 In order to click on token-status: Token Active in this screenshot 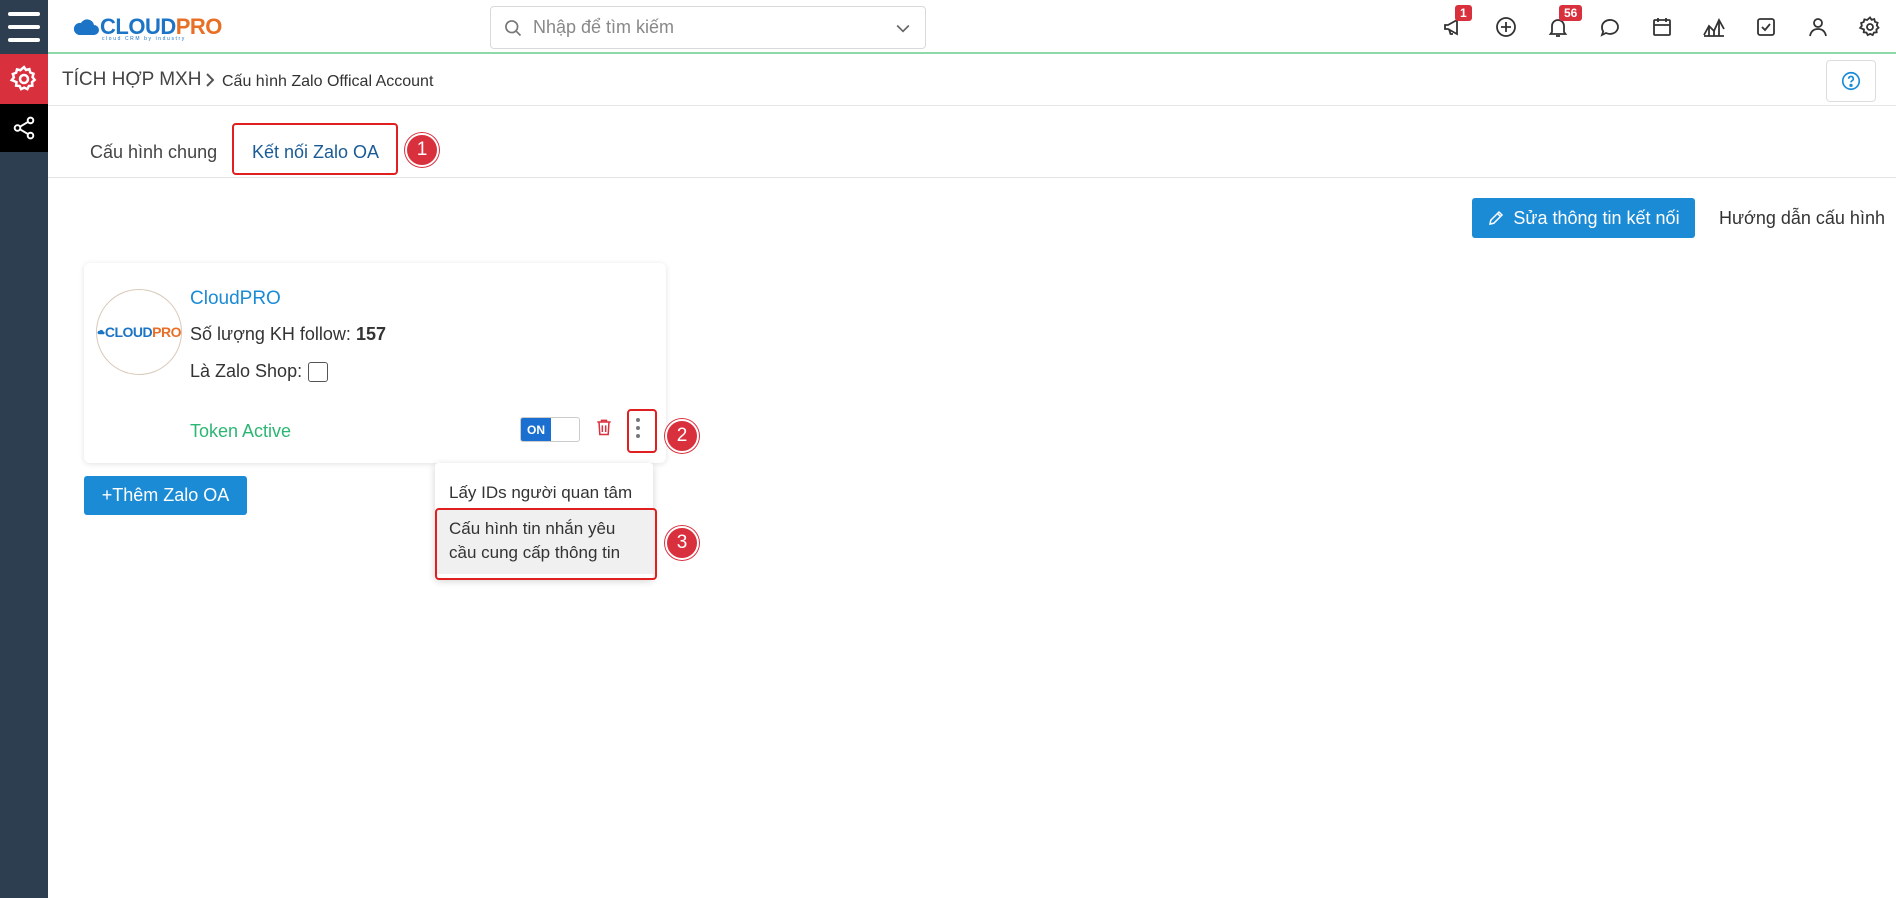, I will do `click(241, 431)`.